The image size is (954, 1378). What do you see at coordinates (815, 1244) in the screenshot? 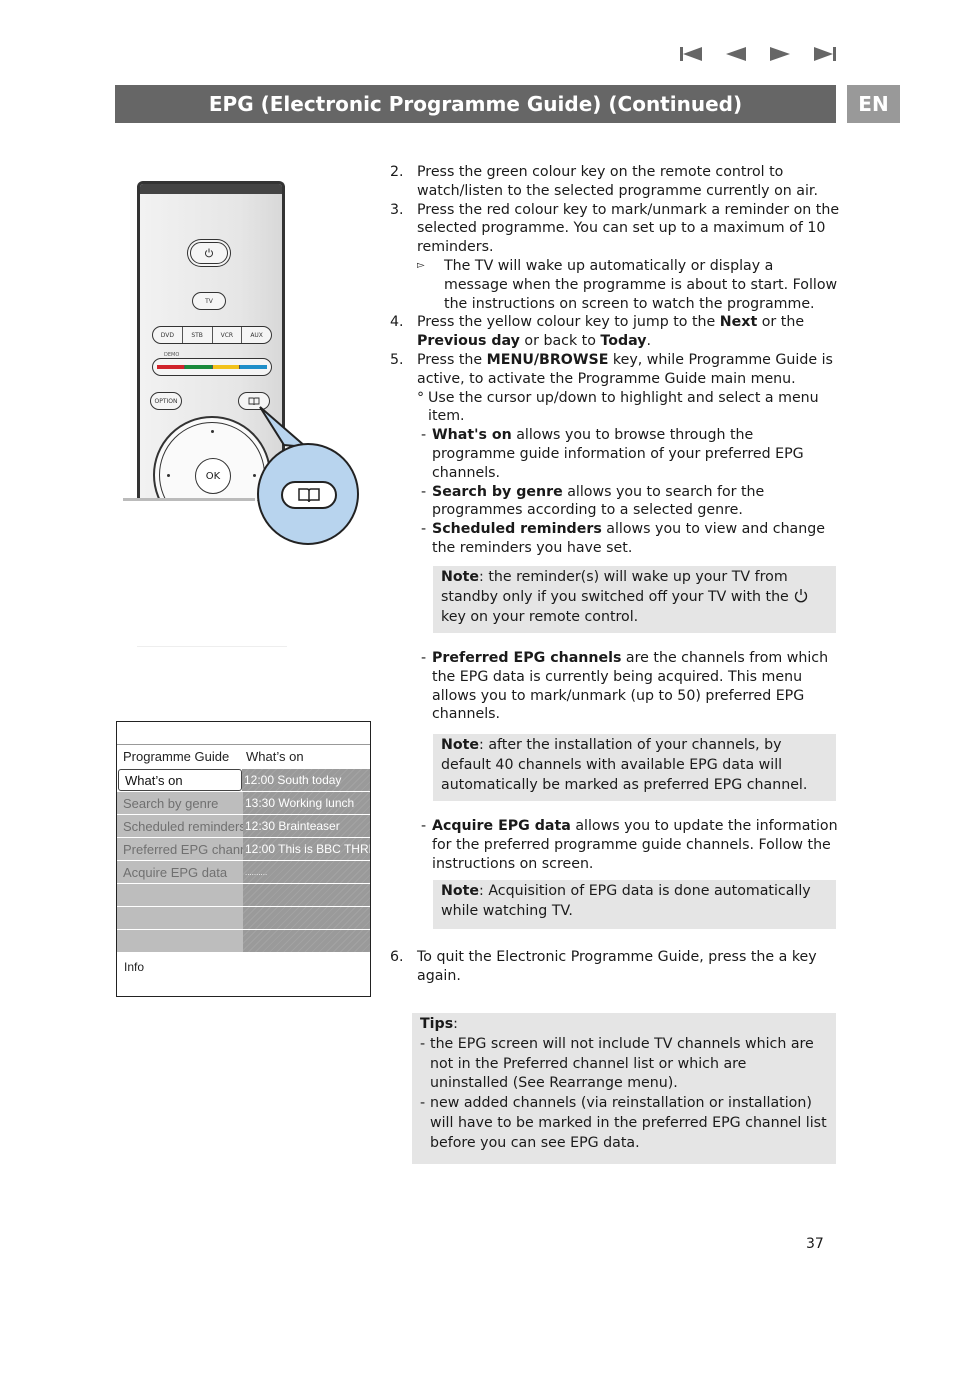
I see `page-number: 37` at bounding box center [815, 1244].